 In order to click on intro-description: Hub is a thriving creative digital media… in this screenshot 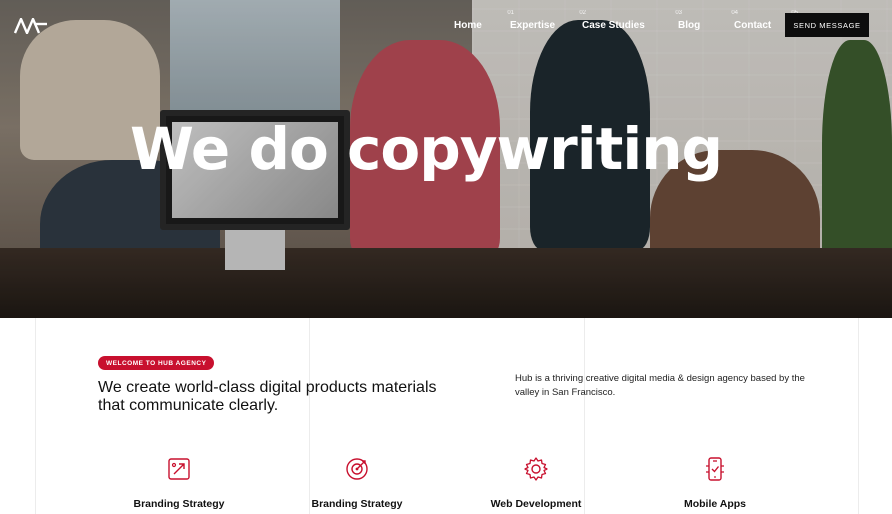, I will do `click(660, 385)`.